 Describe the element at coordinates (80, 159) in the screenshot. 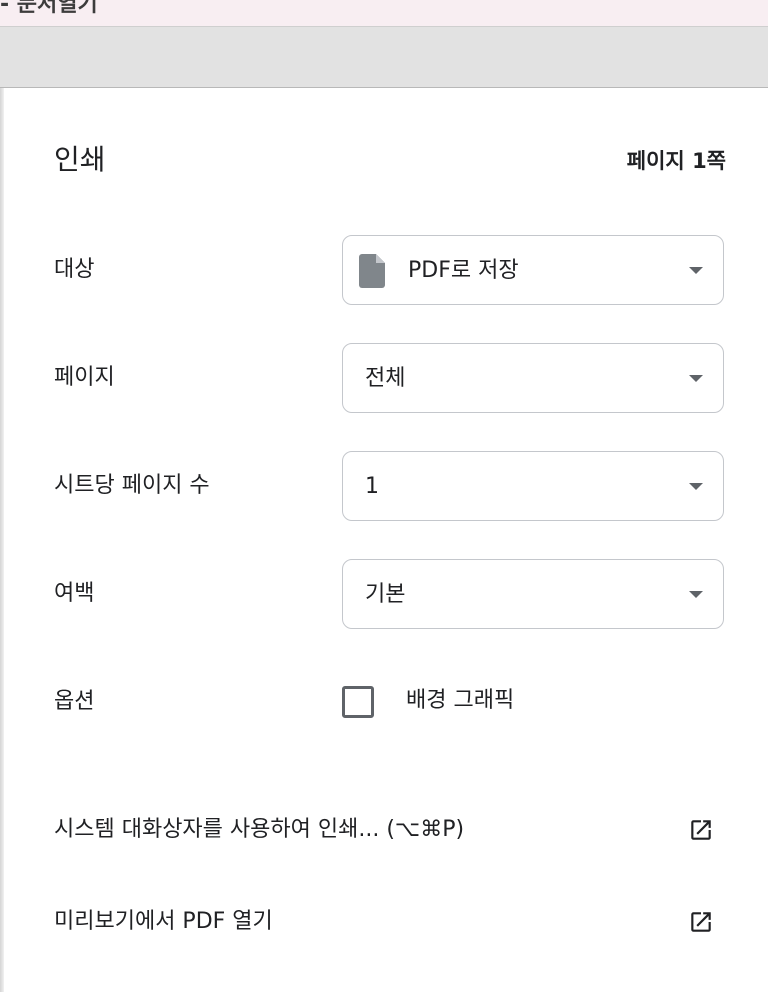

I see `print-dialog-title: 인쇄` at that location.